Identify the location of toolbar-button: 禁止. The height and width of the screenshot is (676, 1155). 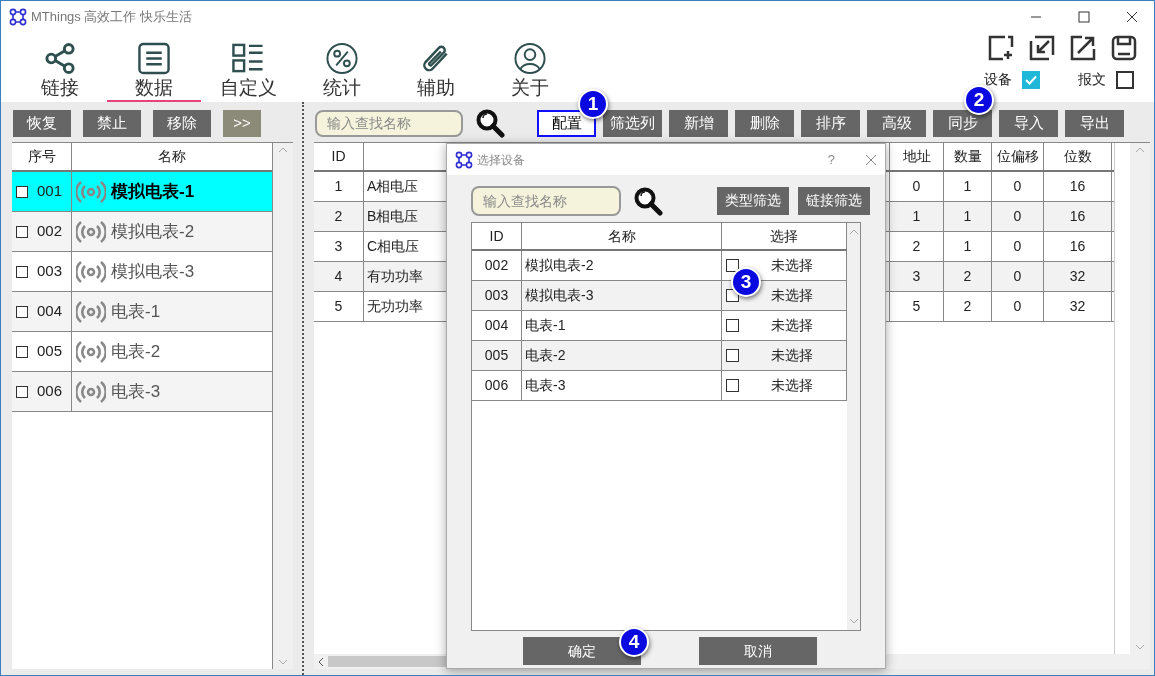
(112, 123).